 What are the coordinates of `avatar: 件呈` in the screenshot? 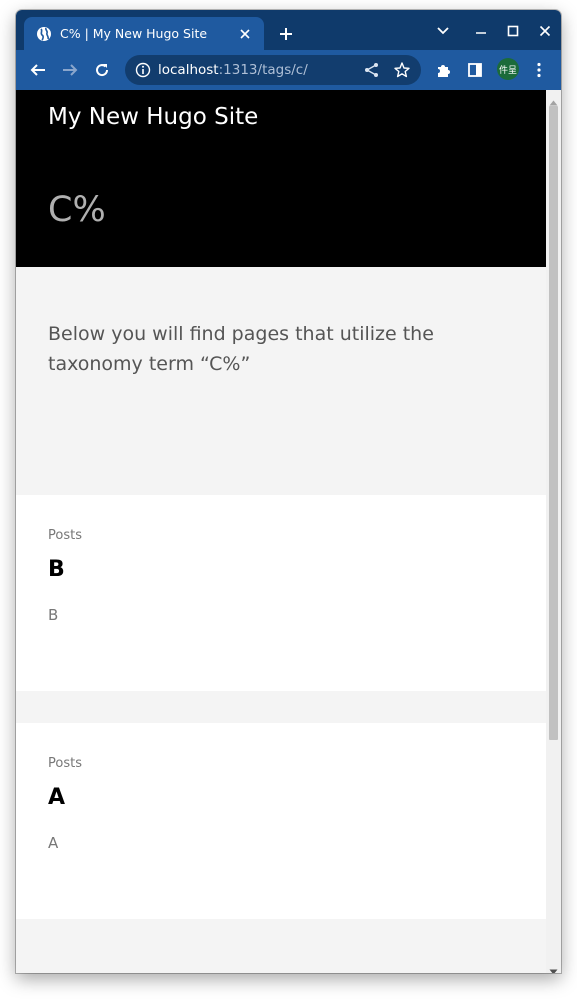 It's located at (508, 69).